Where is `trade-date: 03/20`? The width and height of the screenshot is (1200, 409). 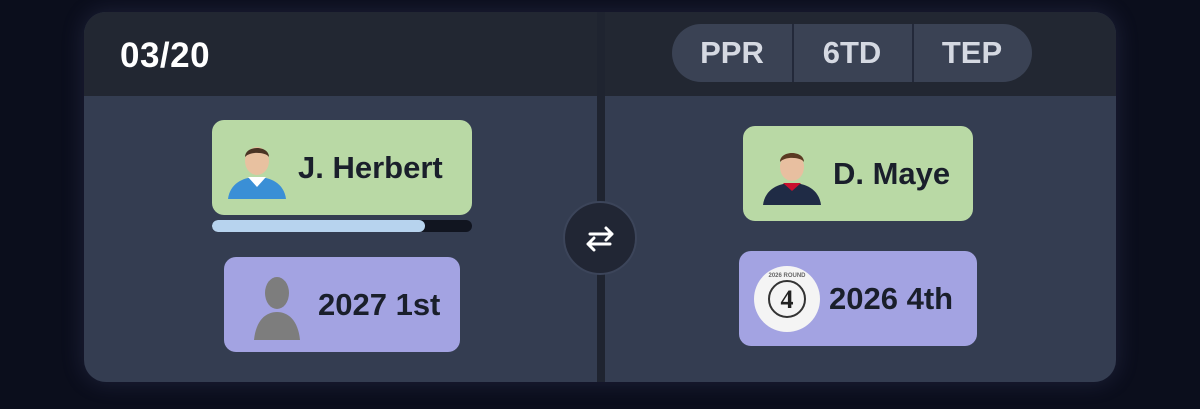
trade-date: 03/20 is located at coordinates (165, 55).